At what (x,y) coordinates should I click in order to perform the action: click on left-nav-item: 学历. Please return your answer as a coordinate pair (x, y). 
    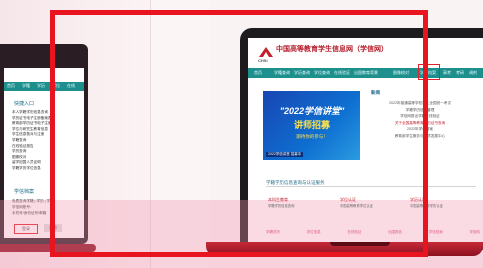
    Looking at the image, I should click on (41, 86).